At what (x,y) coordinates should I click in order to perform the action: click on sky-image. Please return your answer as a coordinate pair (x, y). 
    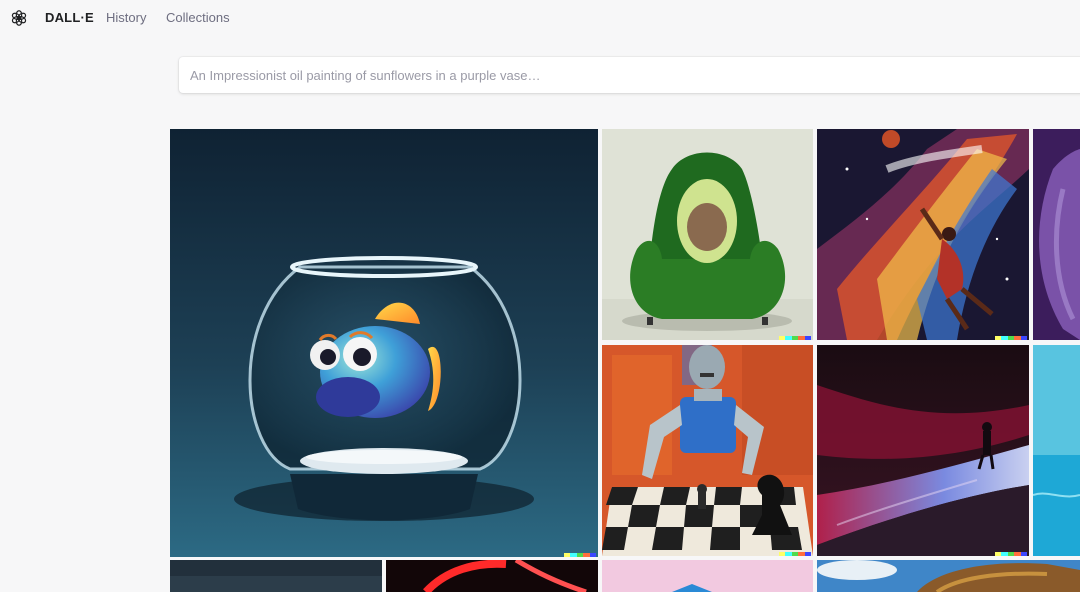
    Looking at the image, I should click on (948, 576).